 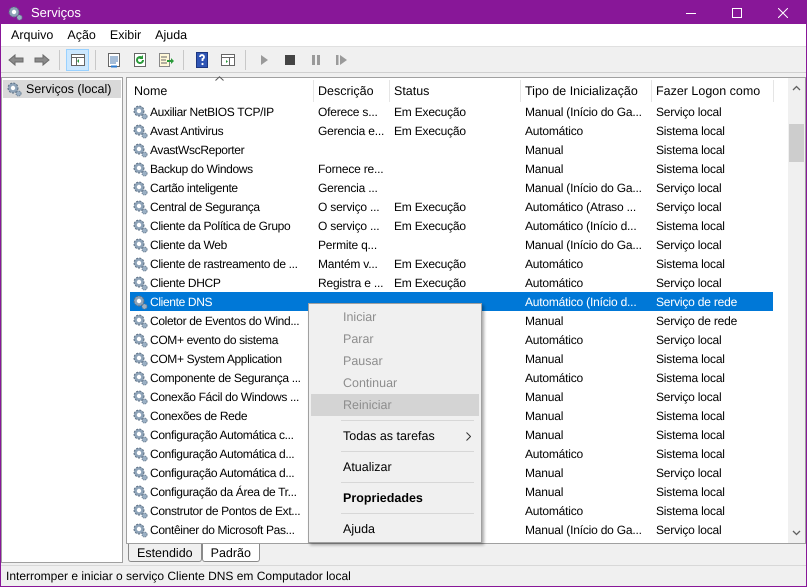 What do you see at coordinates (62, 89) in the screenshot?
I see `tree-item: Serviços (local)` at bounding box center [62, 89].